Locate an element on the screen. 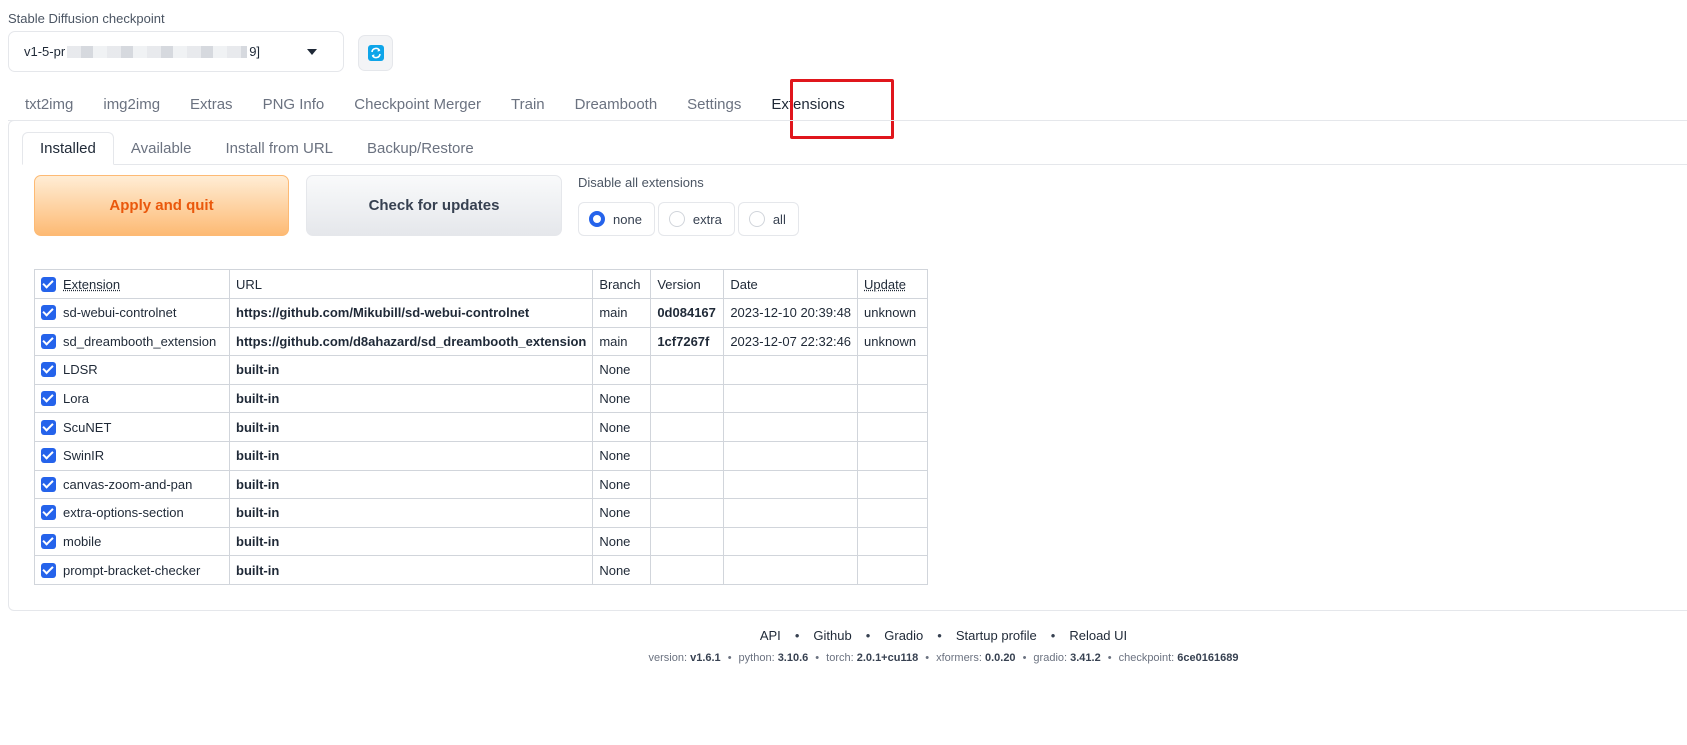 The image size is (1687, 745). table-row: LDSR built-in None is located at coordinates (481, 370).